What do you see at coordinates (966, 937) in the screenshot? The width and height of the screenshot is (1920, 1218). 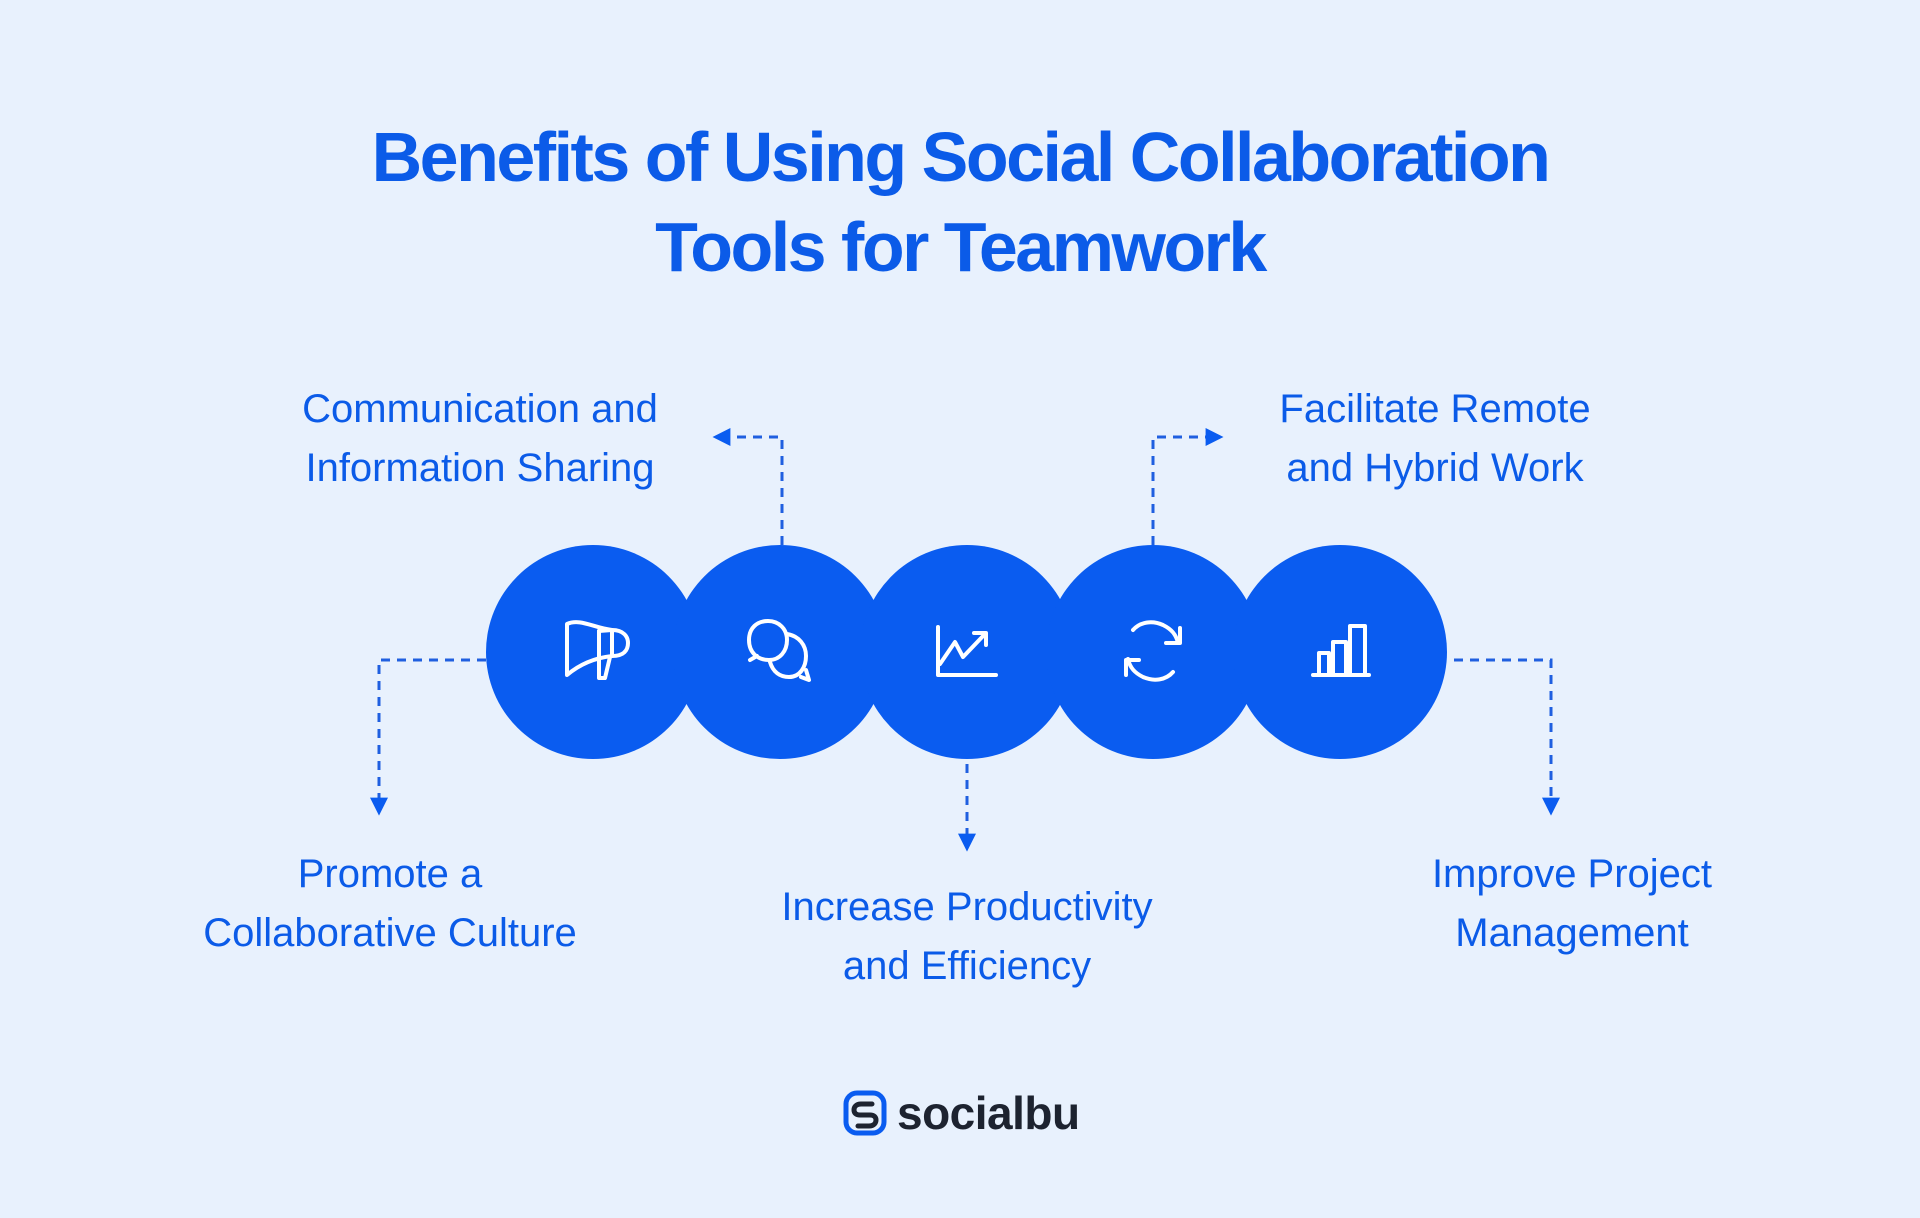 I see `label-productivity: Increase Productivity and Efficiency` at bounding box center [966, 937].